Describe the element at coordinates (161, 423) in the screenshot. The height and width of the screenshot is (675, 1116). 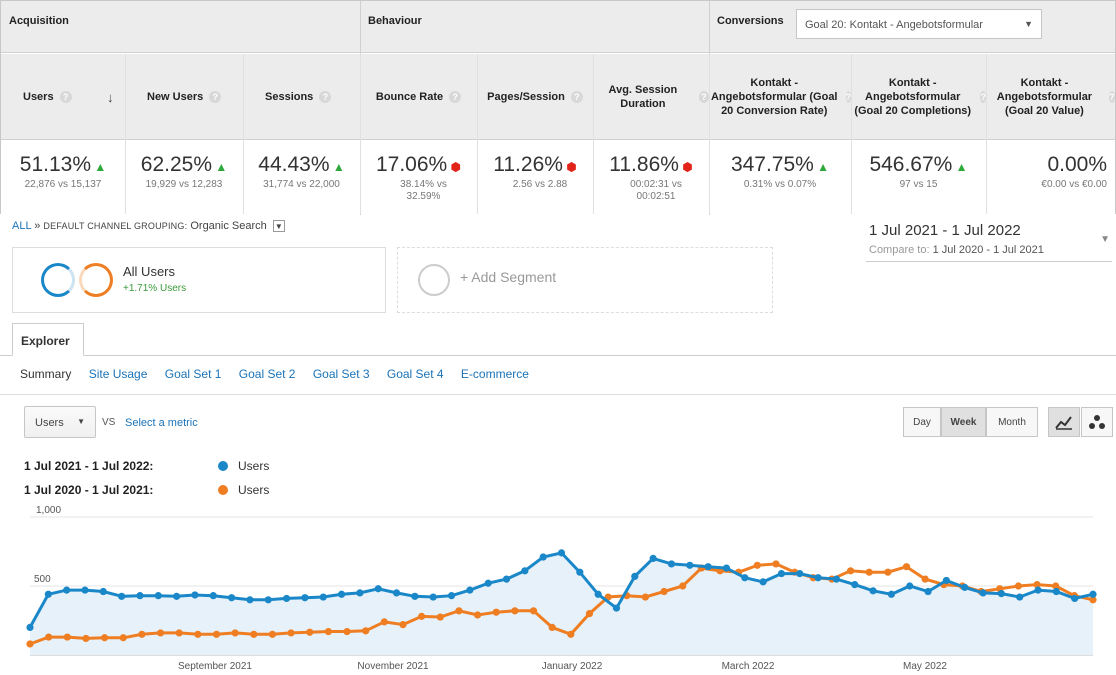
I see `select-metric-link: Select a metric` at that location.